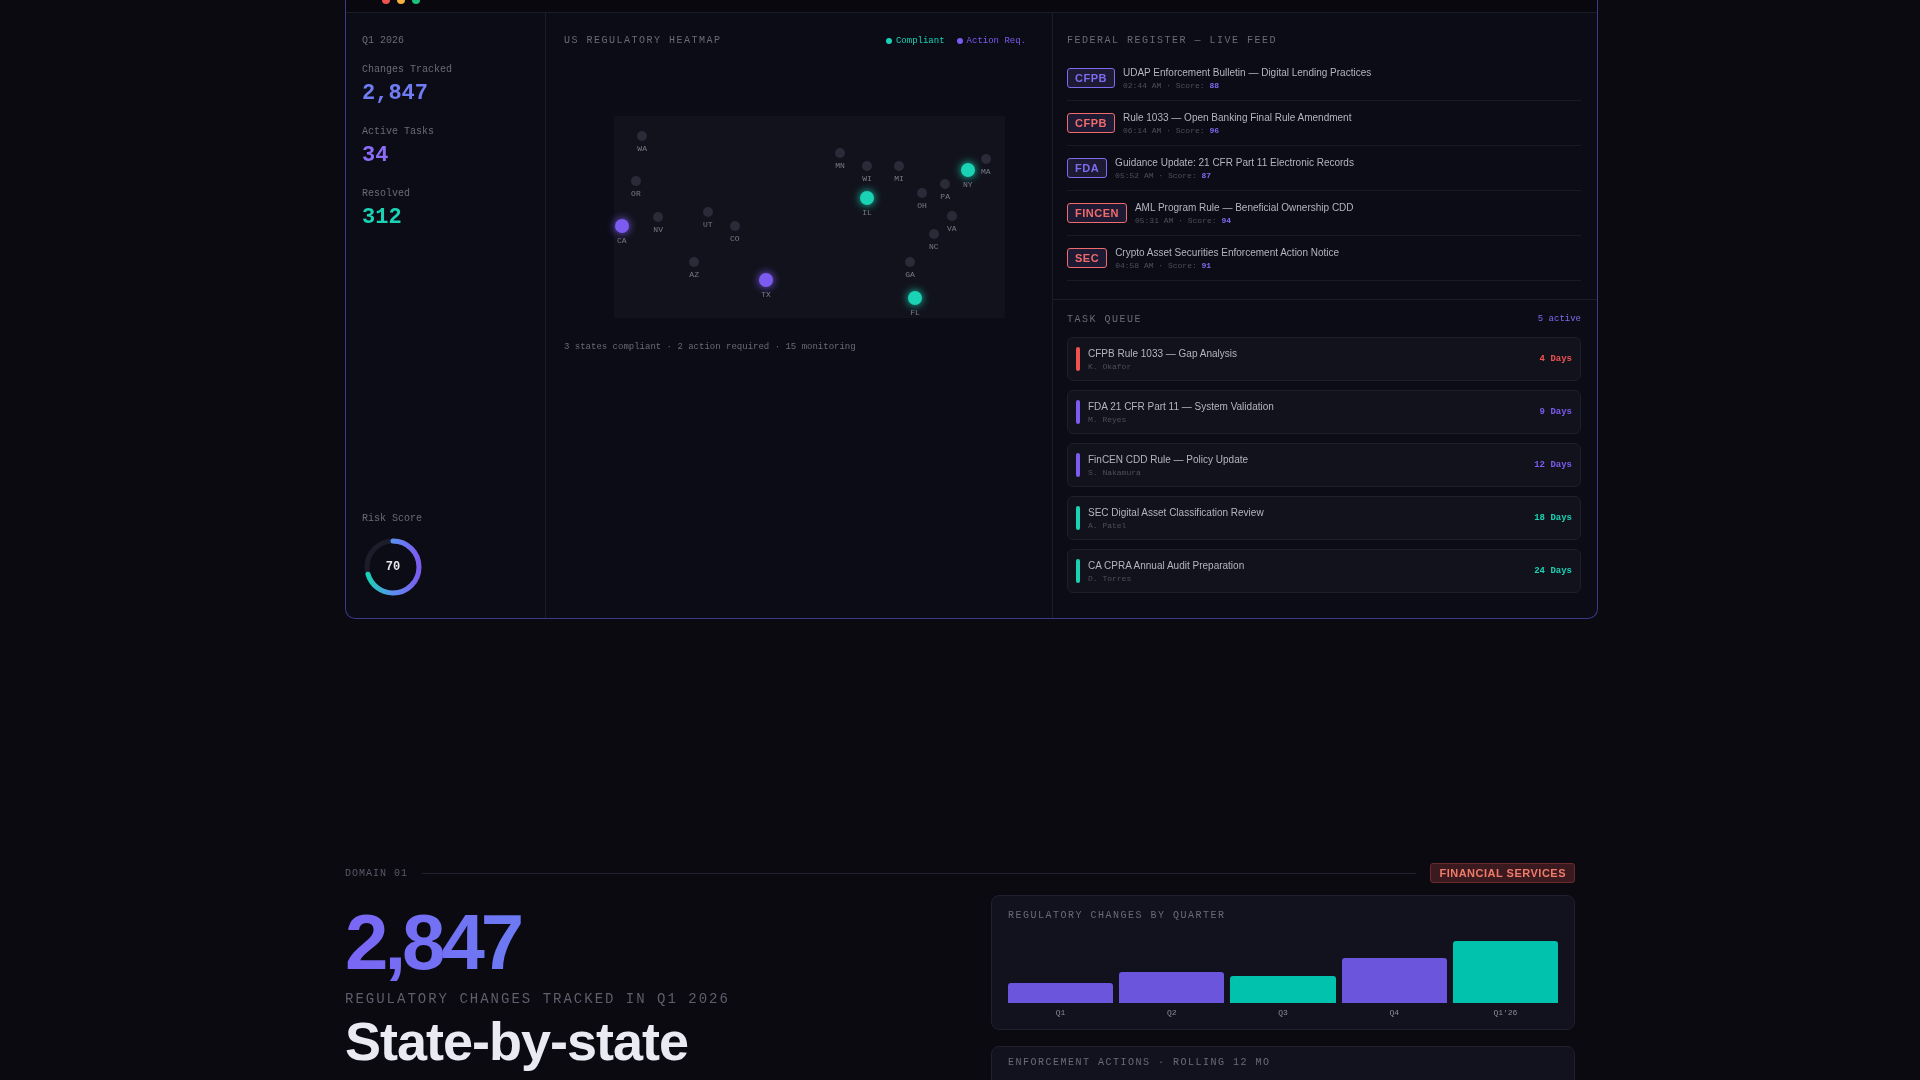 Image resolution: width=1920 pixels, height=1080 pixels. I want to click on feed-item-title: Guidance Update: 21 CFR Part 11 Electronic Records, so click(1234, 162).